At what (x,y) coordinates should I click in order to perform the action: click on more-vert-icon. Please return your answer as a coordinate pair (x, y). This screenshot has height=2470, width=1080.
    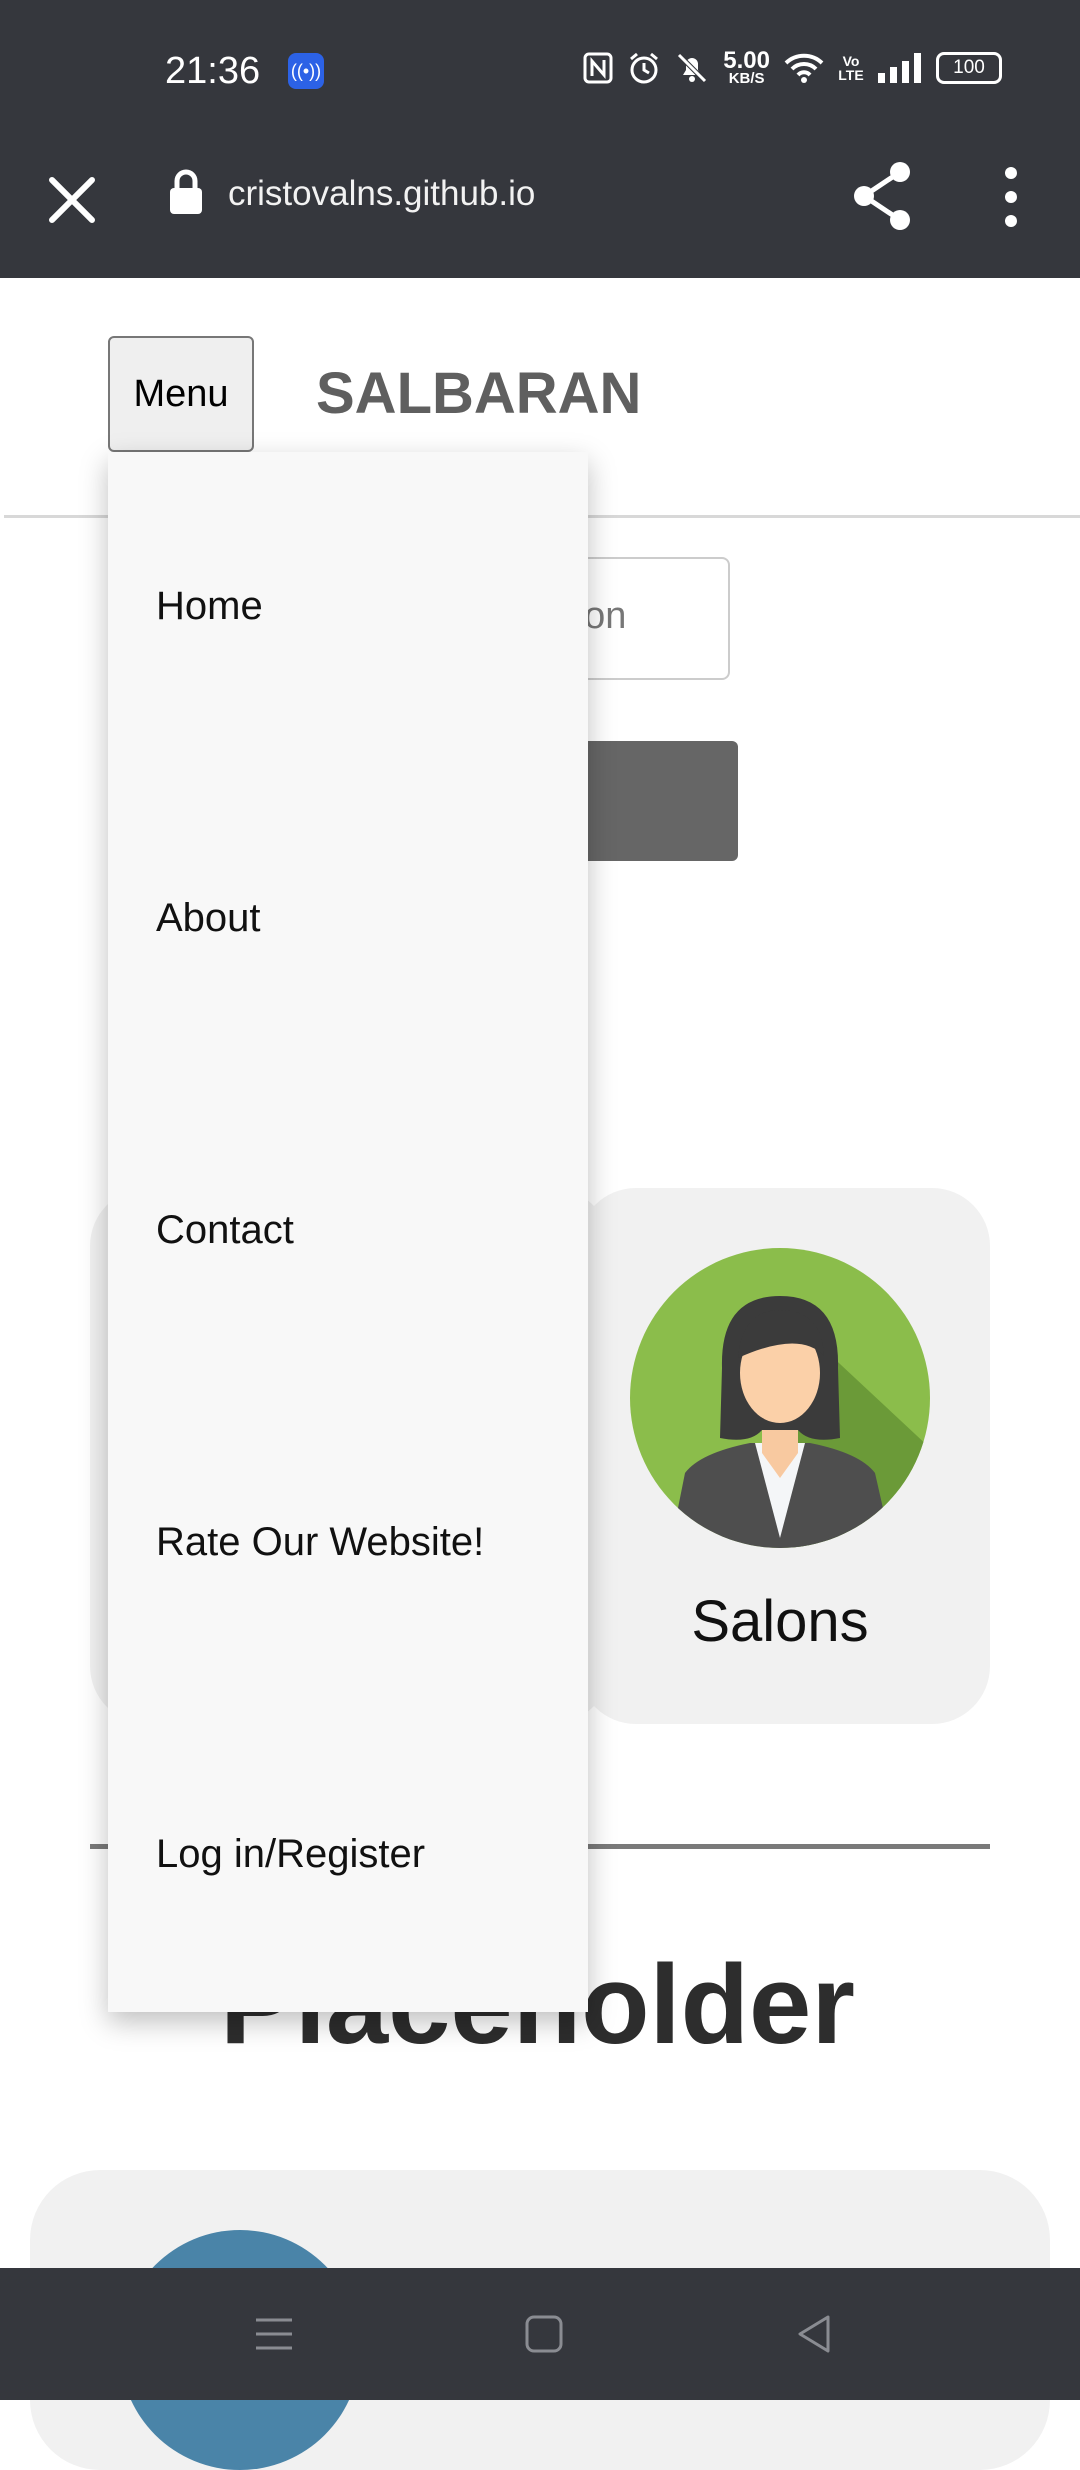
    Looking at the image, I should click on (1011, 197).